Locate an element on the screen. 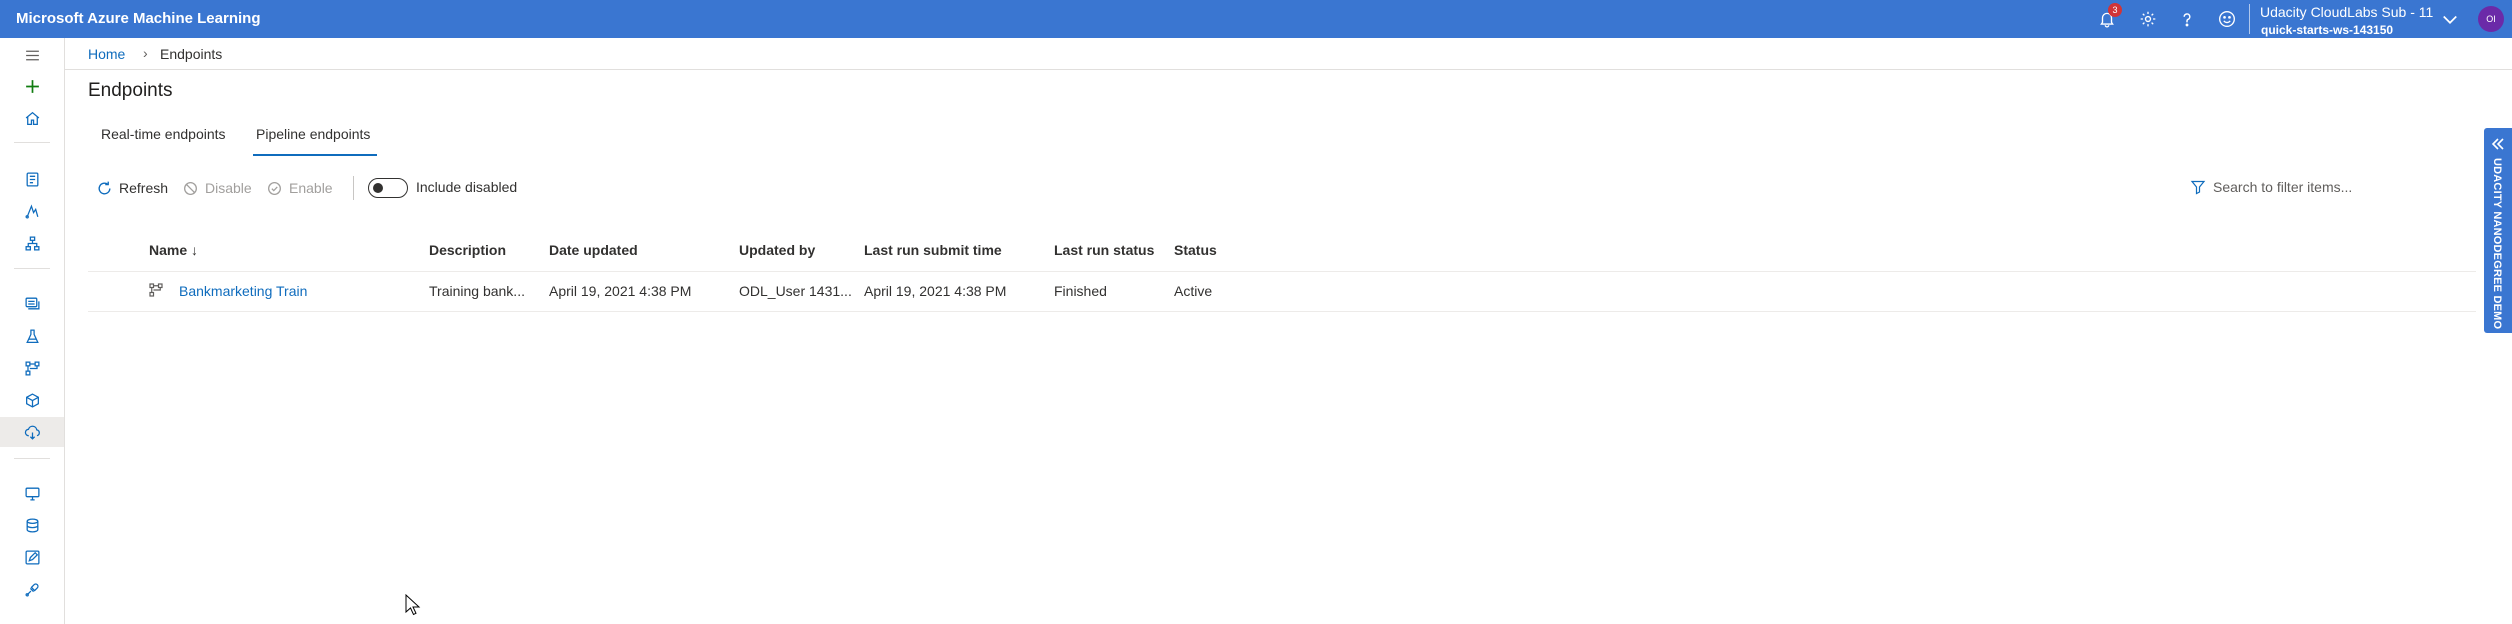  disable-button: Disable is located at coordinates (217, 188).